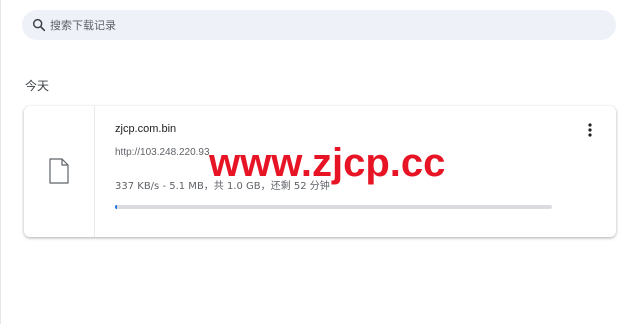  Describe the element at coordinates (327, 163) in the screenshot. I see `watermark-overlay: www.zjcp.cc` at that location.